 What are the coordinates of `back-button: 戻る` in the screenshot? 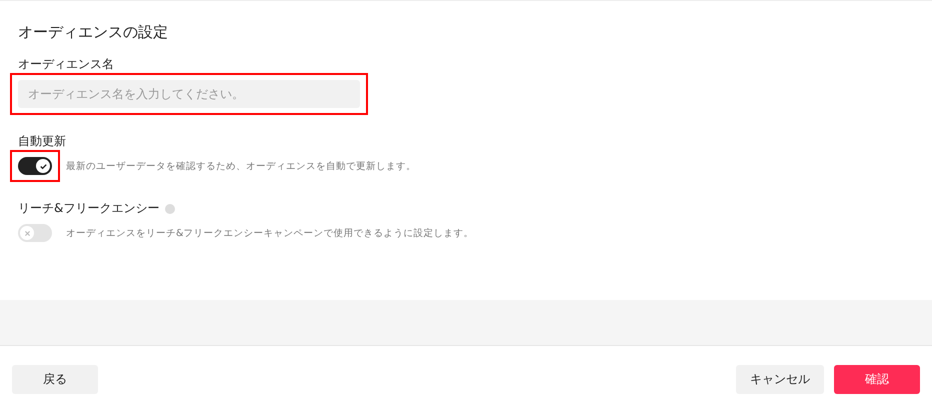 It's located at (55, 379).